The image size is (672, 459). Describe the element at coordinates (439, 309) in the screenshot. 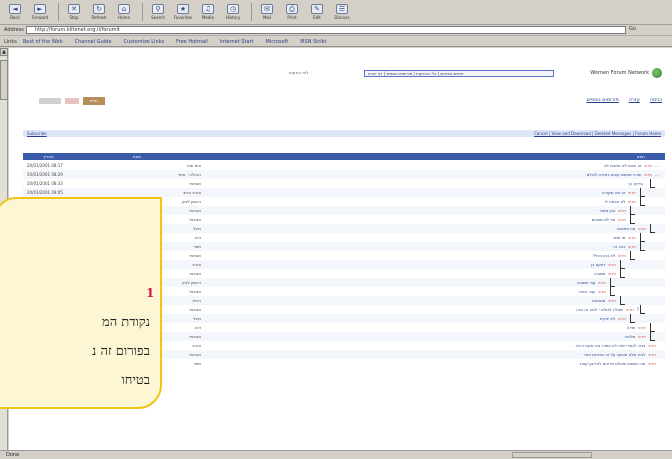

I see `message-subject: חדששאלה לכולם - למה זה ככה?` at that location.